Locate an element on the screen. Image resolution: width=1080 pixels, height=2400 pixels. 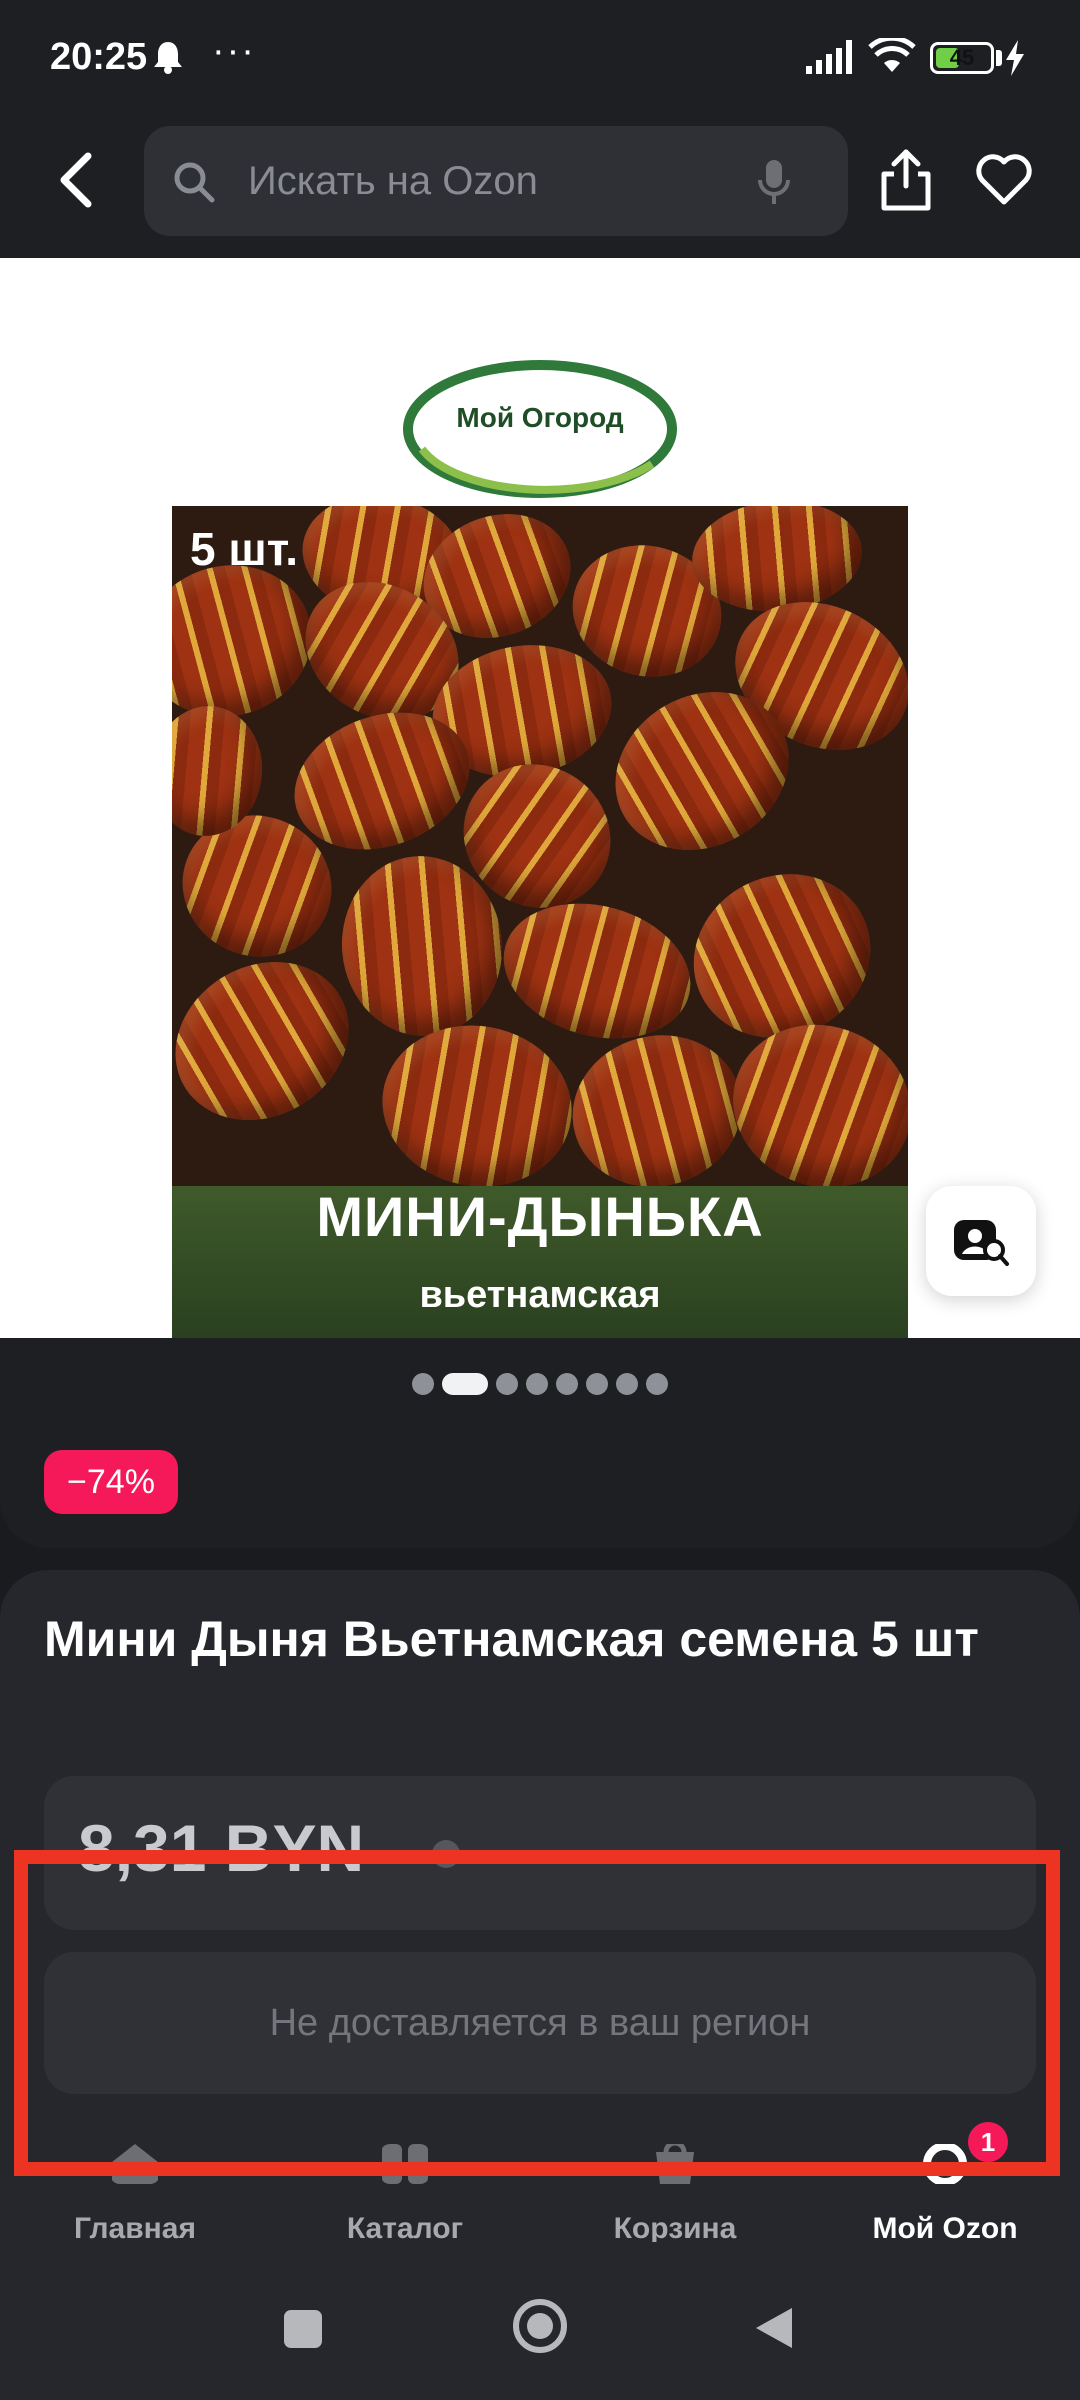
search-input: Искать на Ozon is located at coordinates (496, 181).